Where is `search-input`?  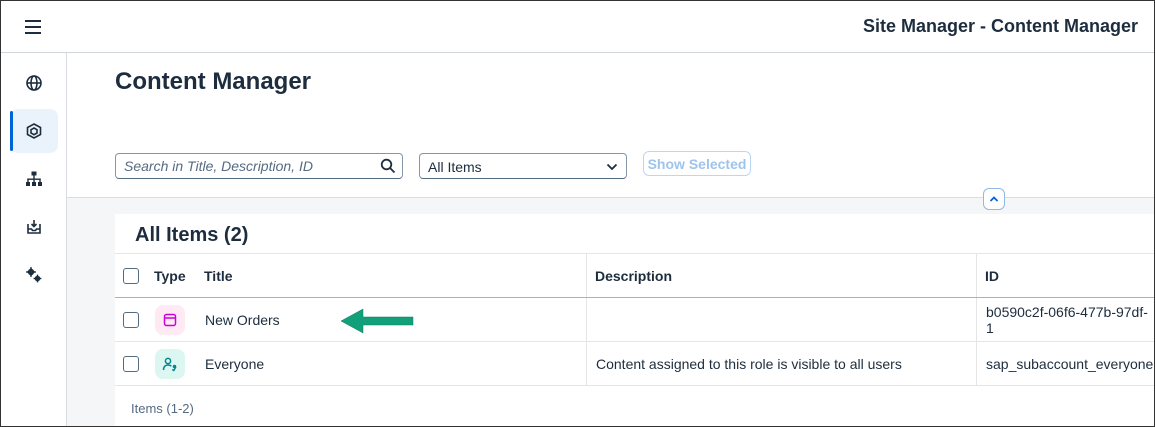
search-input is located at coordinates (241, 166).